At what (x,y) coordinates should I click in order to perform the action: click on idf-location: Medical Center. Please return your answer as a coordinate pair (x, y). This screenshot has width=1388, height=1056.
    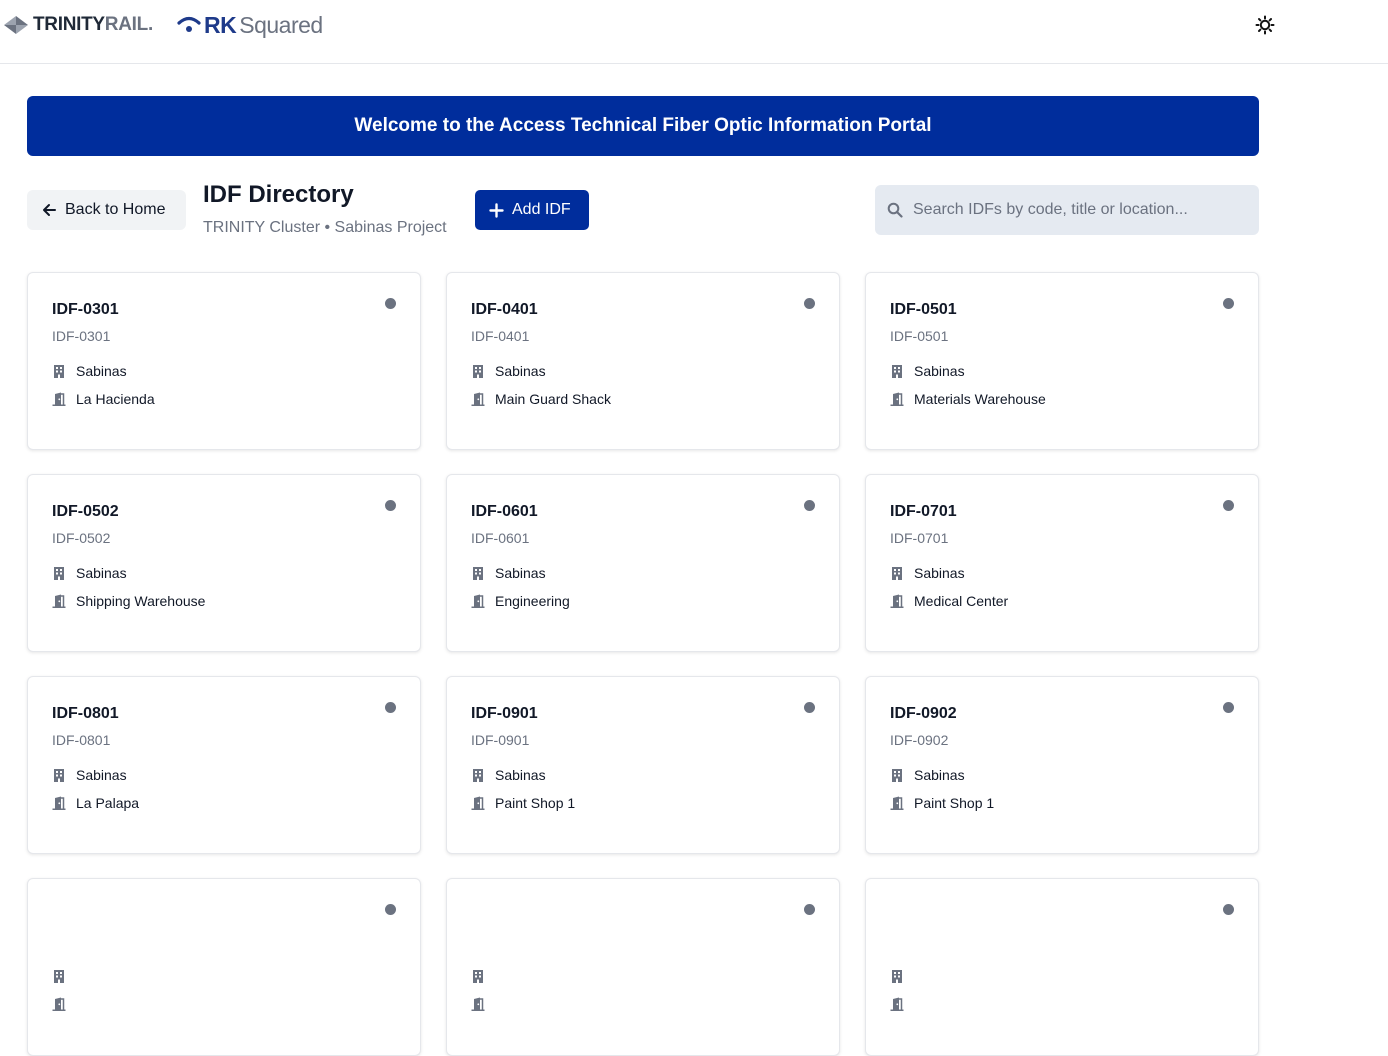
    Looking at the image, I should click on (961, 601).